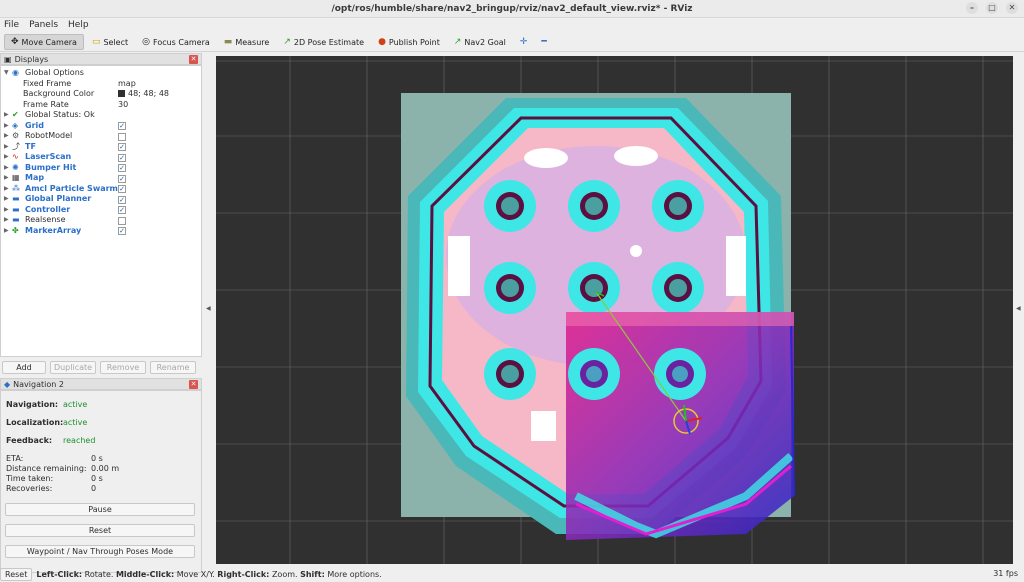  I want to click on tool-measure: ▬ Measure, so click(247, 42).